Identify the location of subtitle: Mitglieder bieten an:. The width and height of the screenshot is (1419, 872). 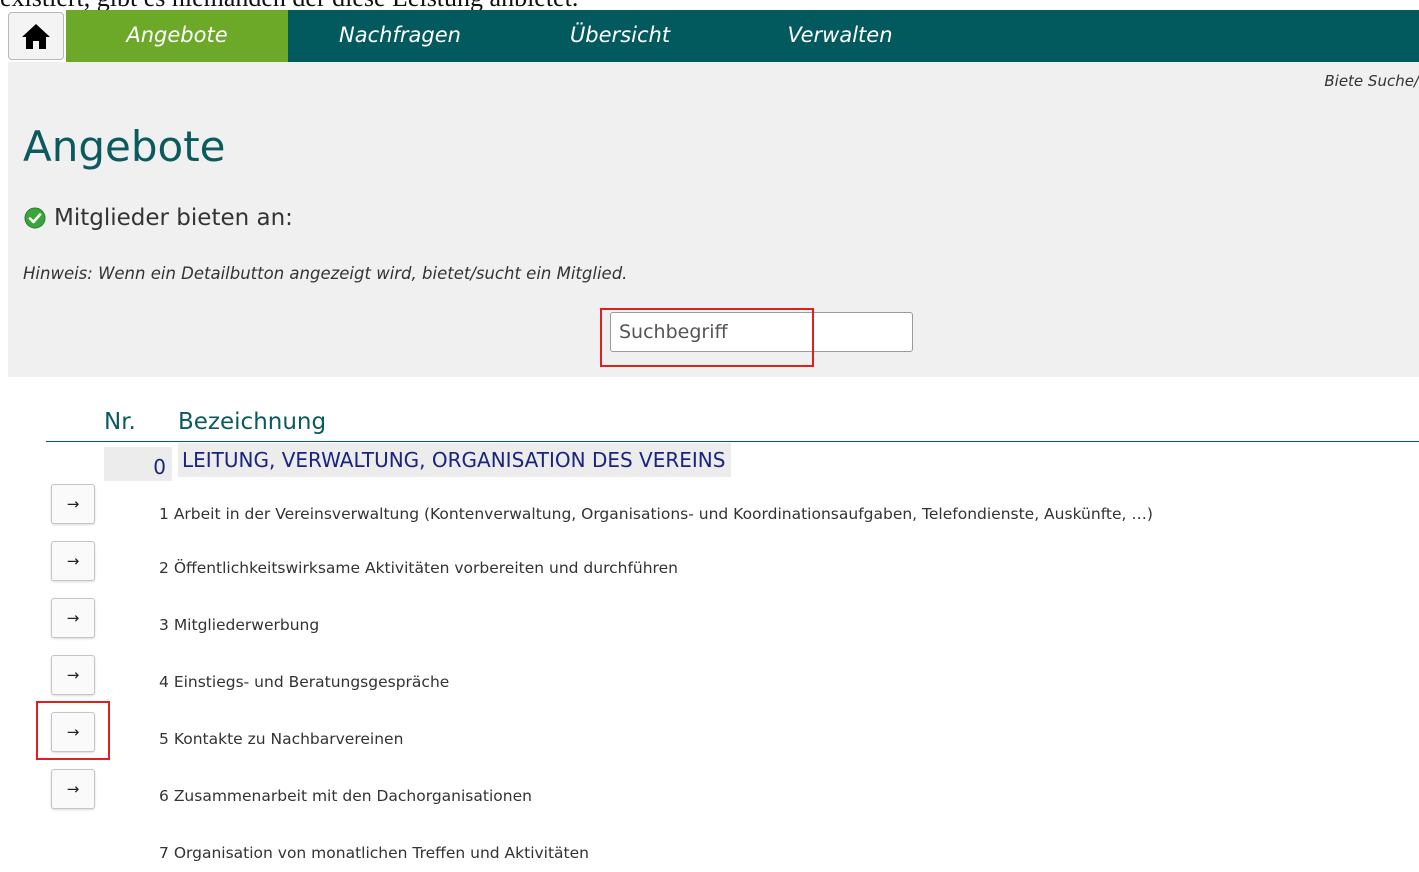
(158, 218).